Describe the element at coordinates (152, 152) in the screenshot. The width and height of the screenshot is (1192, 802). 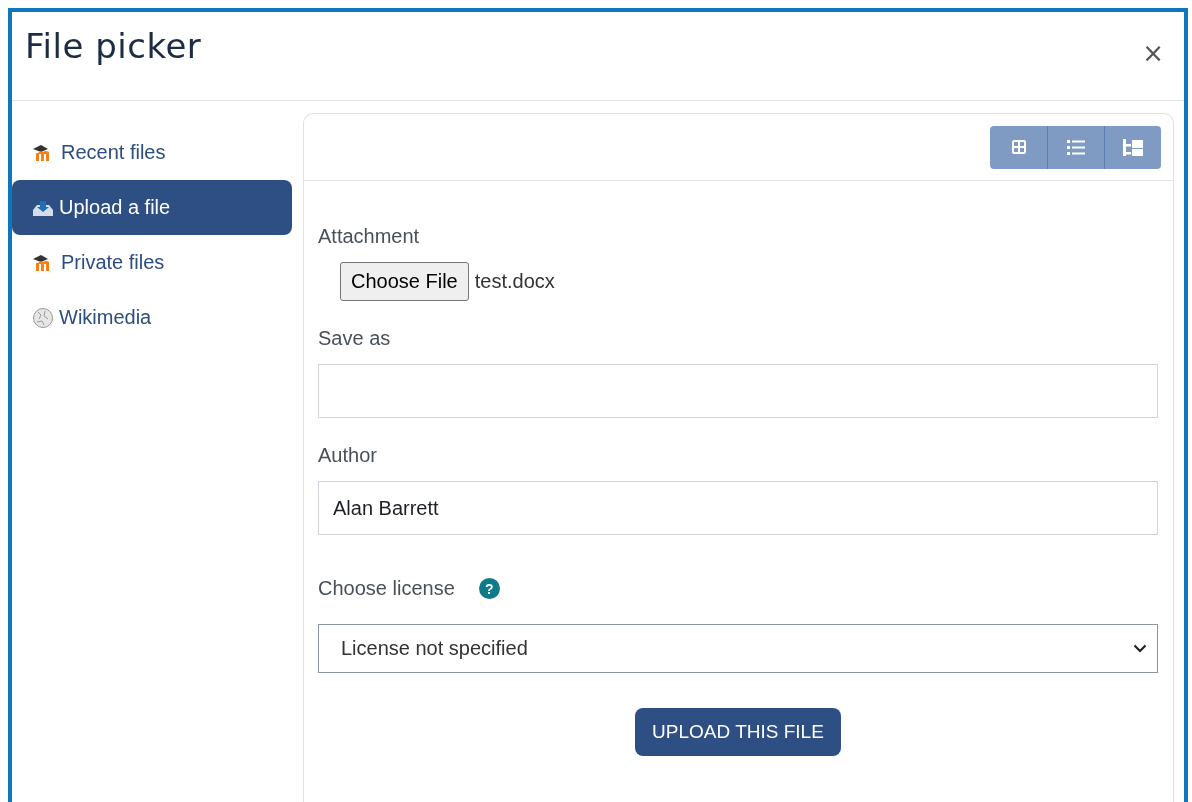
I see `sidebar-item: Recent files` at that location.